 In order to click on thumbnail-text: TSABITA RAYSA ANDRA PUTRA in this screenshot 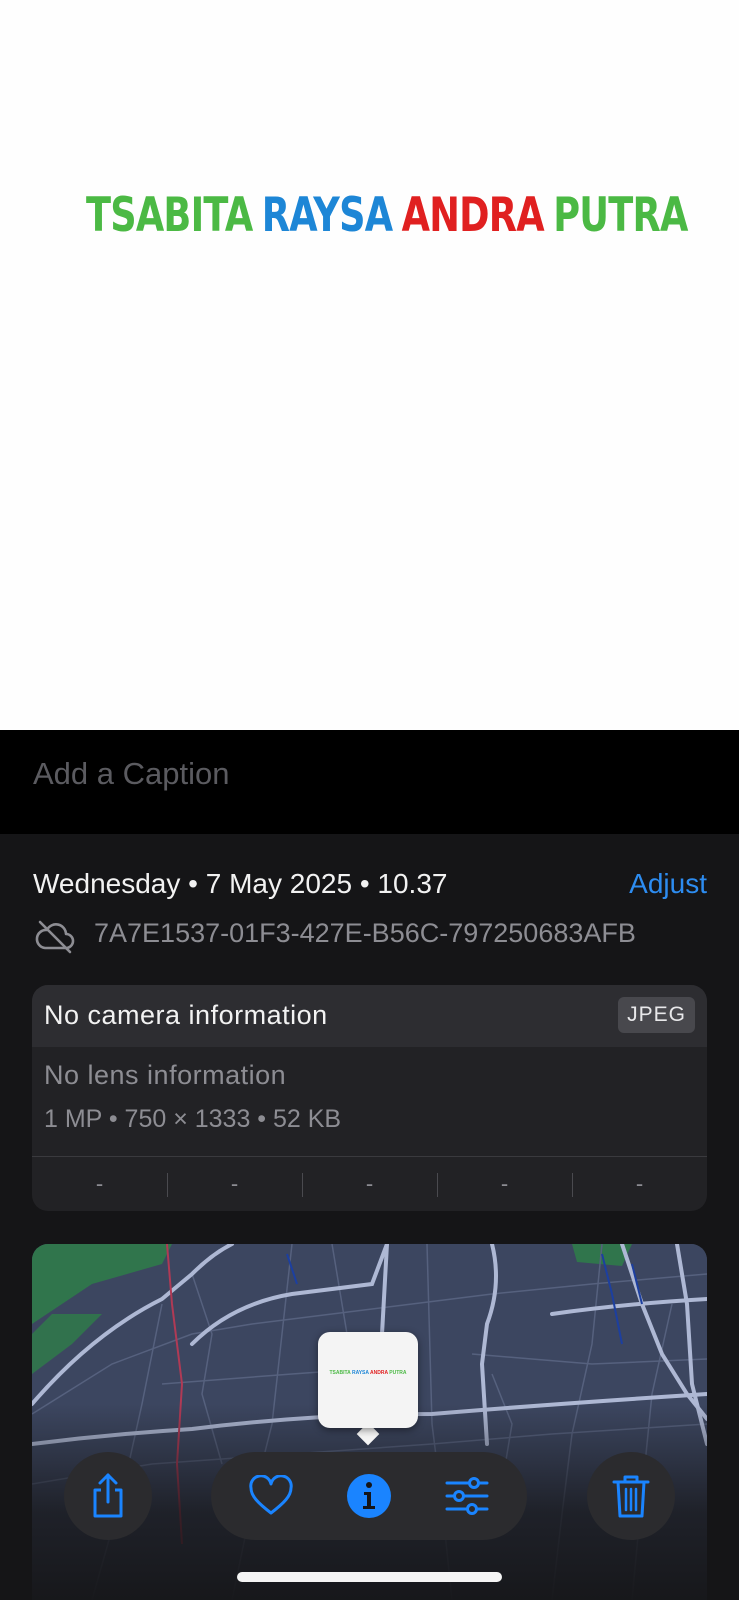, I will do `click(368, 1373)`.